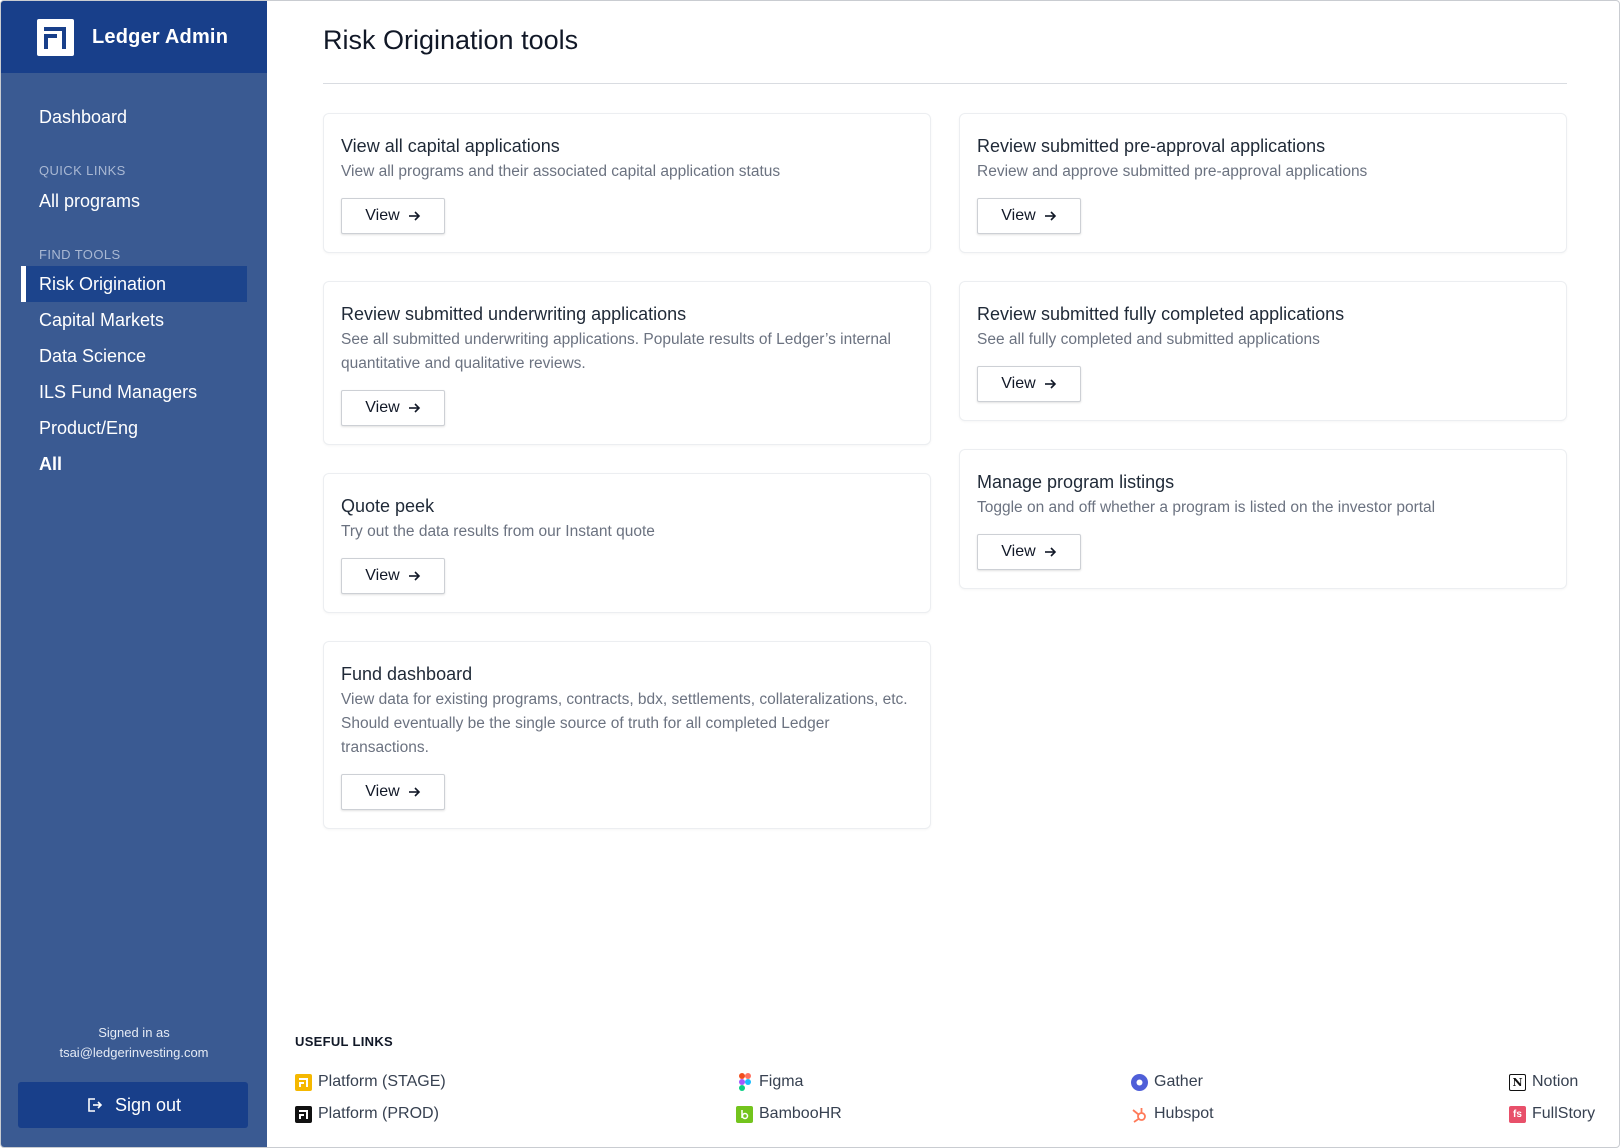 The image size is (1620, 1148). I want to click on card-title: View all capital applications, so click(450, 146).